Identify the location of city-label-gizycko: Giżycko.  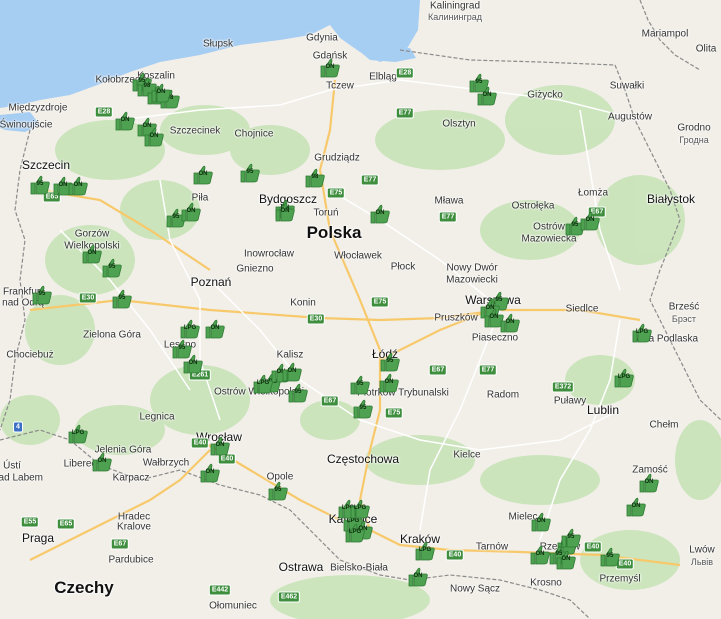
(545, 95).